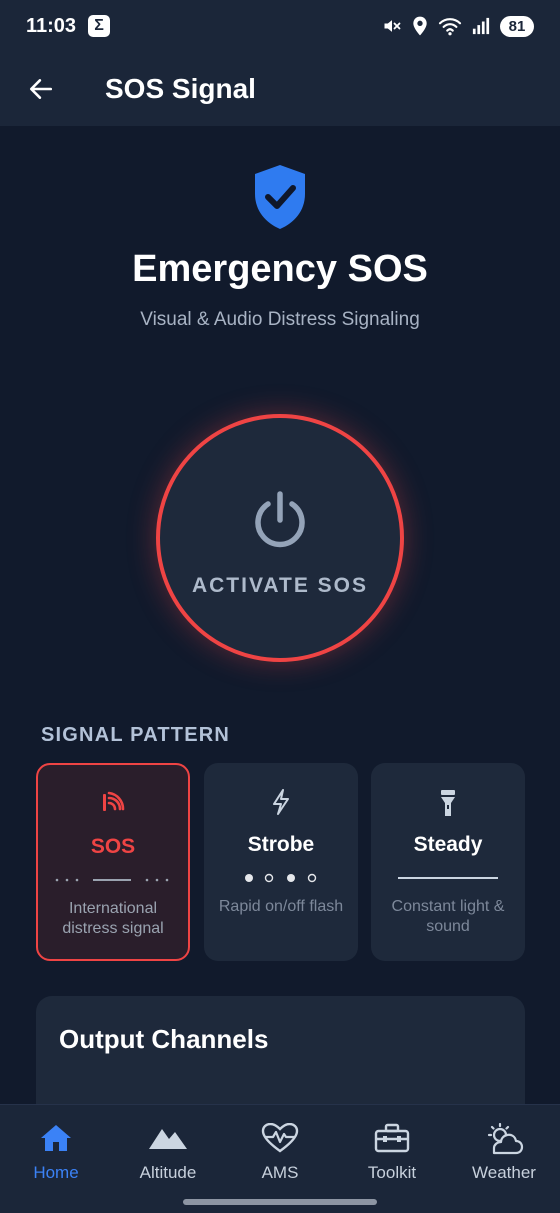 The image size is (560, 1213). What do you see at coordinates (504, 1172) in the screenshot?
I see `nav-label: Weather` at bounding box center [504, 1172].